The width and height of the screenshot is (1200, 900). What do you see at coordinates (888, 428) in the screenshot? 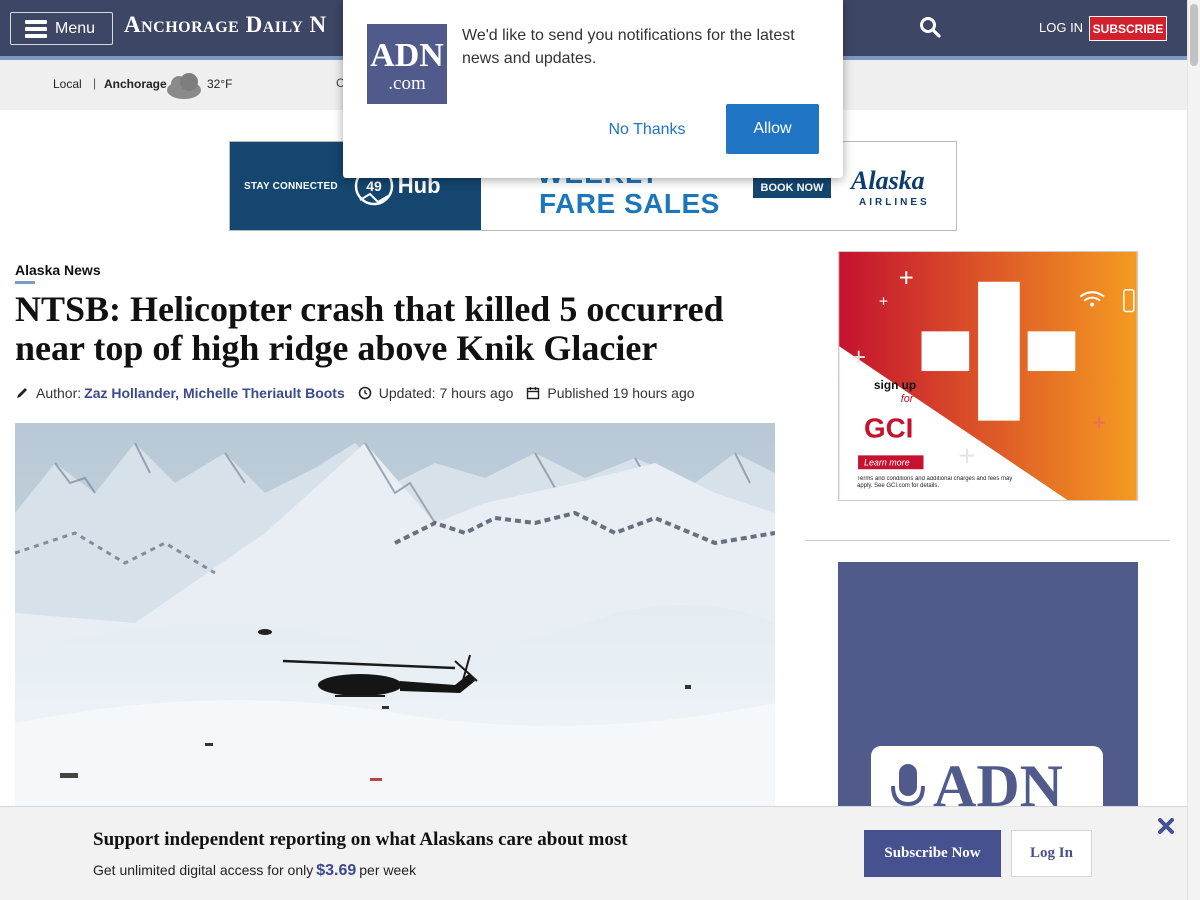
I see `gci-logo: GCI` at bounding box center [888, 428].